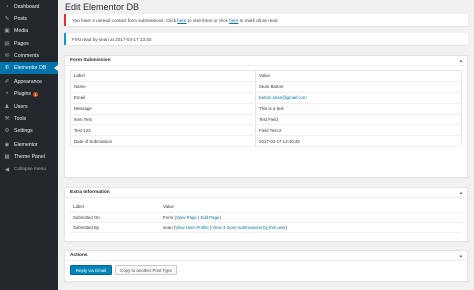  What do you see at coordinates (7, 94) in the screenshot?
I see `plugin-icon: ⚡` at bounding box center [7, 94].